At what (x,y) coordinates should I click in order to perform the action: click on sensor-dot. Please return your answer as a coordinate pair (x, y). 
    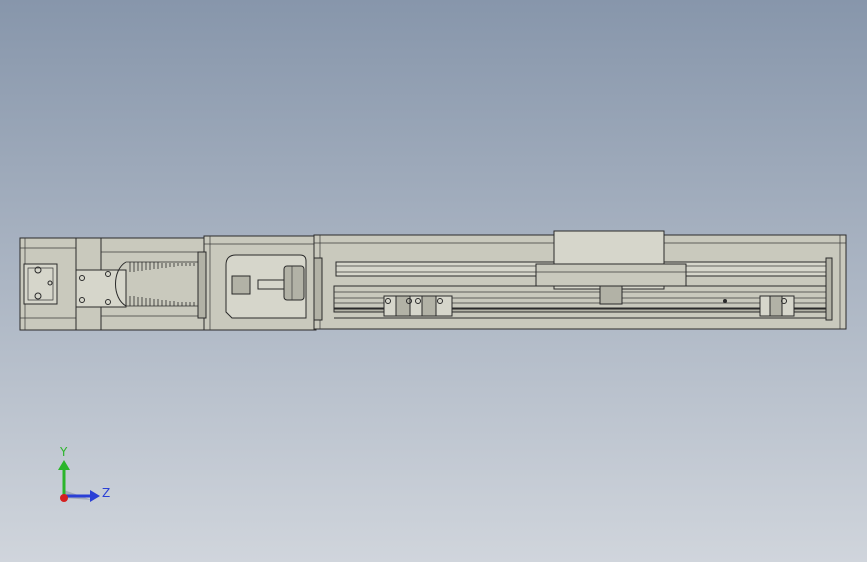
    Looking at the image, I should click on (725, 301).